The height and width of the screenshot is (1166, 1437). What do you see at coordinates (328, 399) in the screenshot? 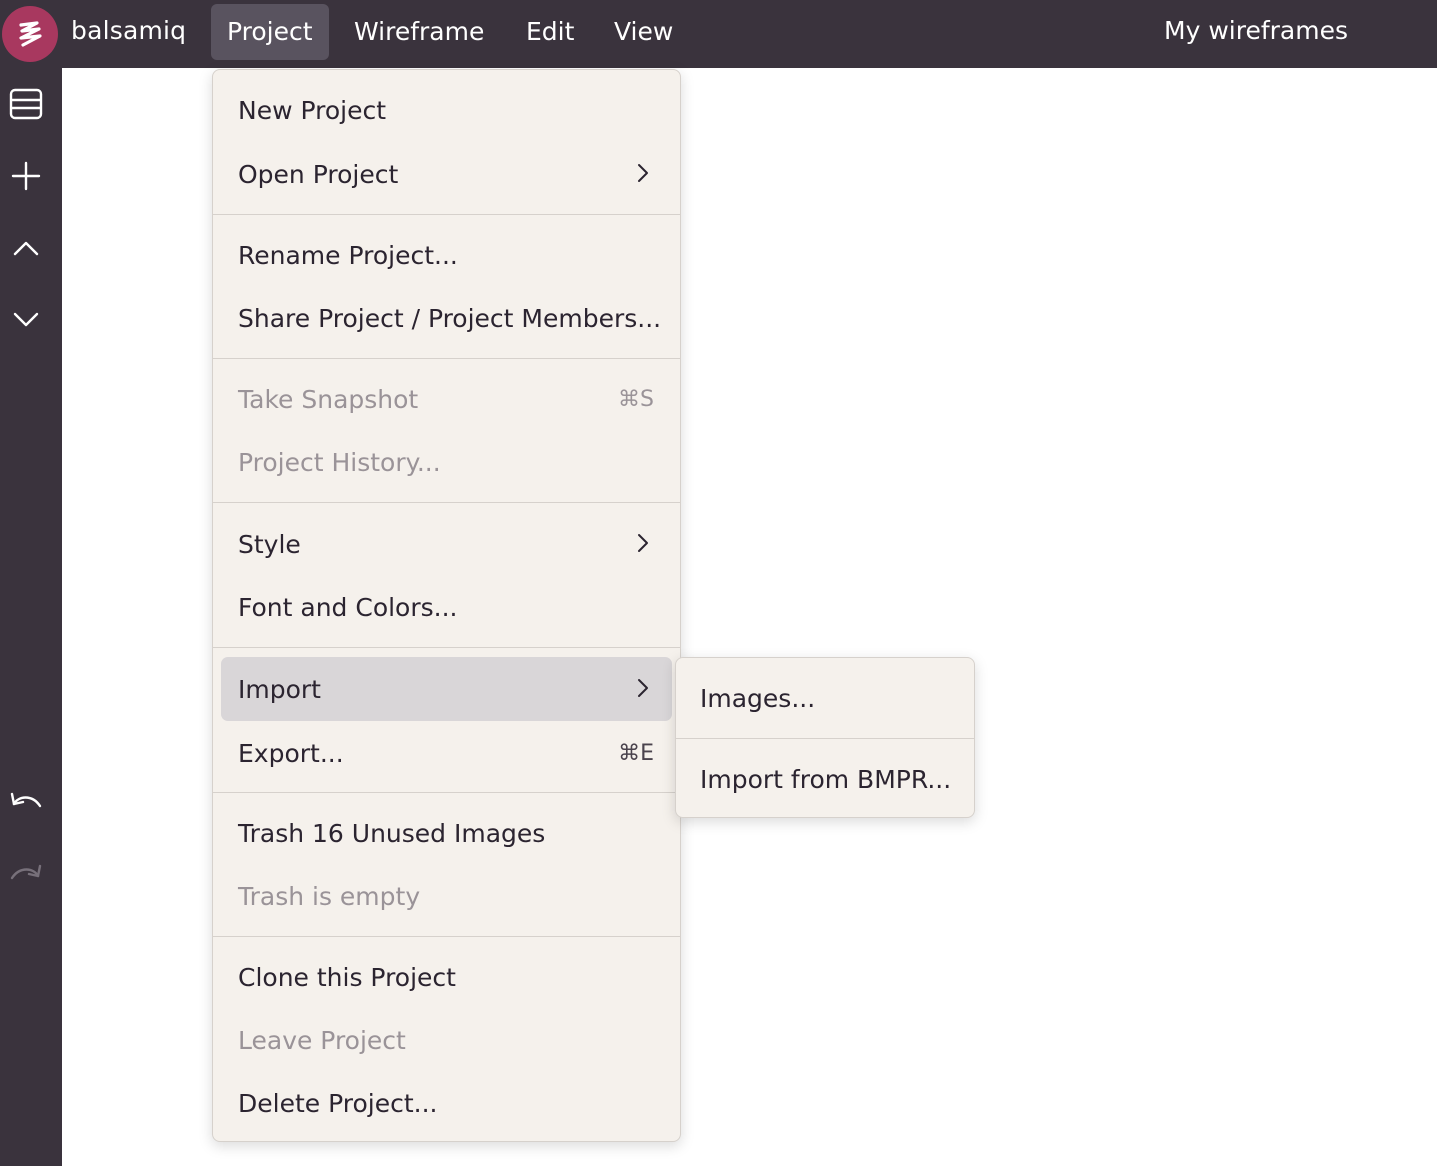
I see `menu-item-label: Take Snapshot` at bounding box center [328, 399].